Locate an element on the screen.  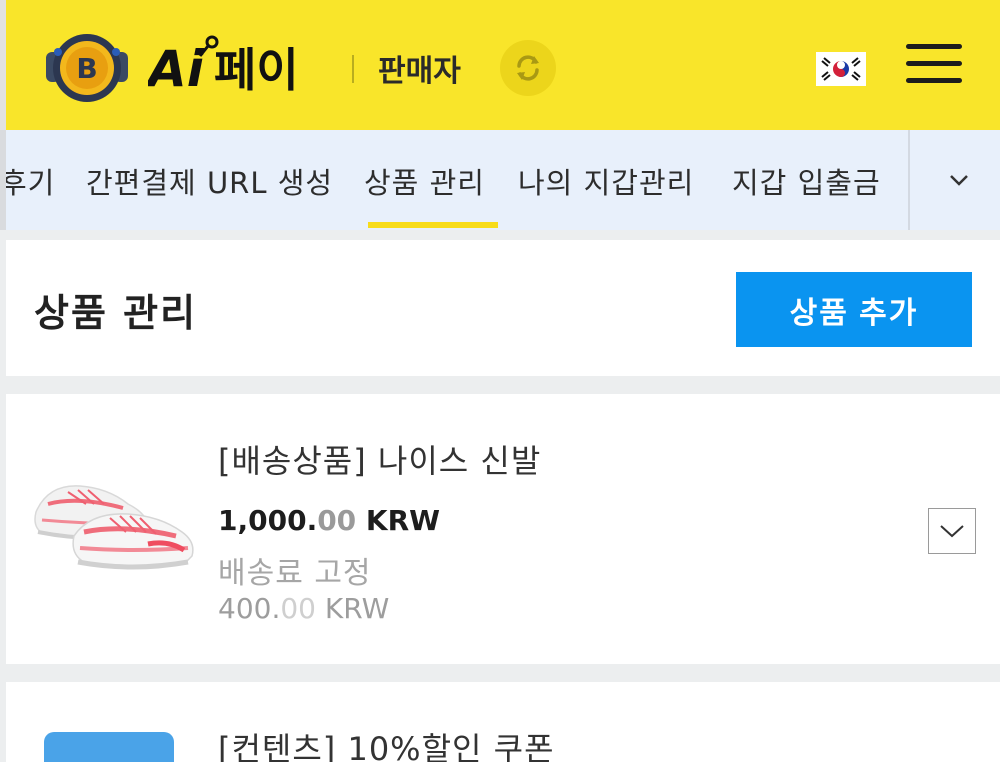
refresh-icon is located at coordinates (528, 68).